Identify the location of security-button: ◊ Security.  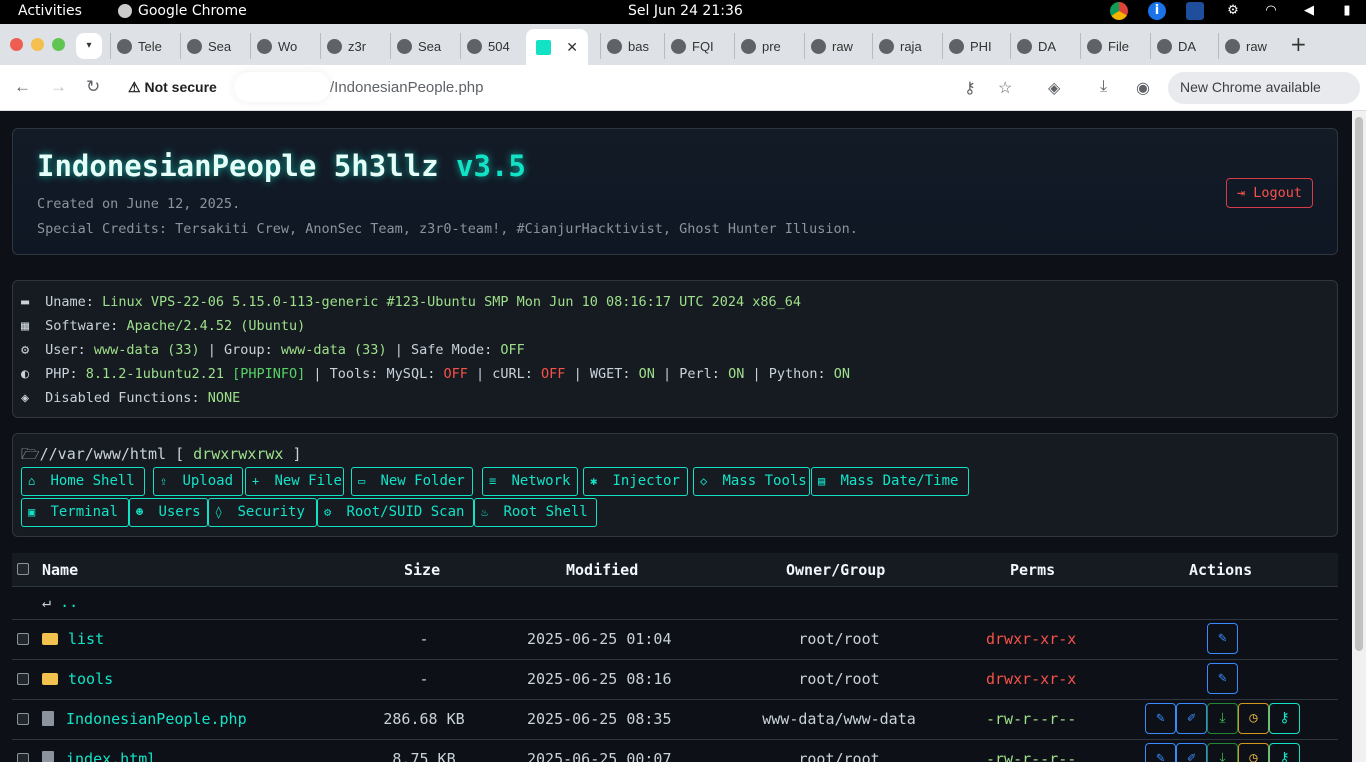
(262, 512).